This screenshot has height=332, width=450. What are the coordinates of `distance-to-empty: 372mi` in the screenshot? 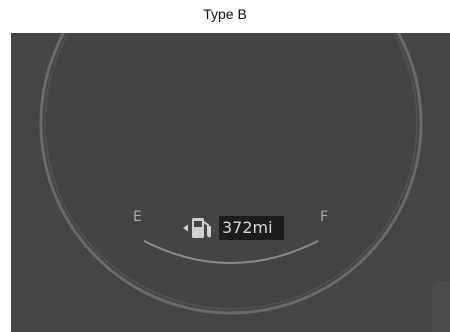 It's located at (247, 227).